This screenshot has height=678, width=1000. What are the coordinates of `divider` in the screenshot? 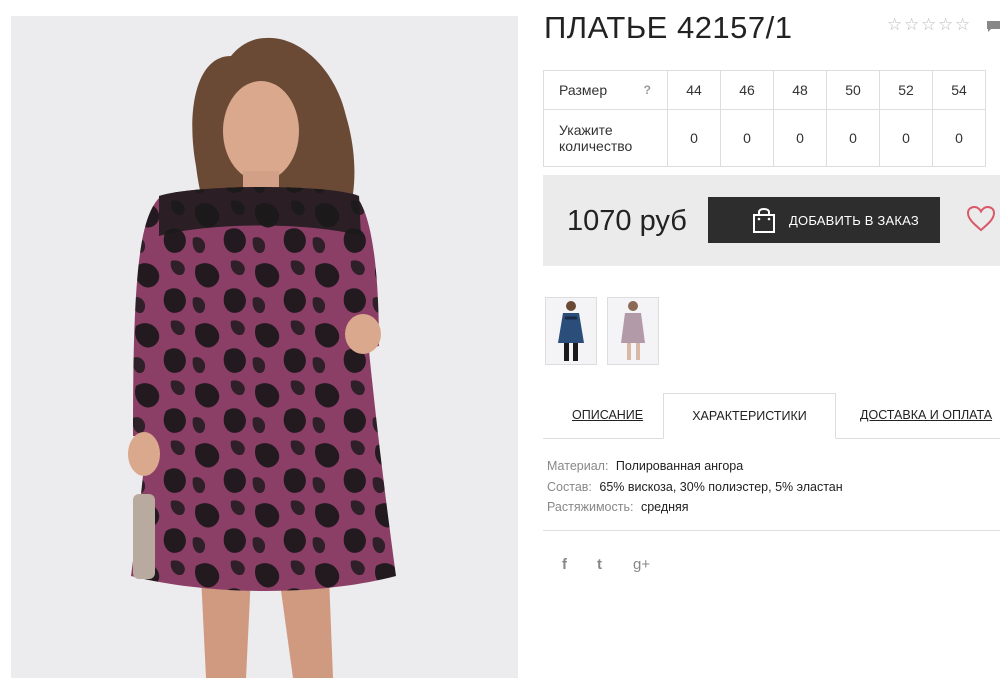 It's located at (771, 530).